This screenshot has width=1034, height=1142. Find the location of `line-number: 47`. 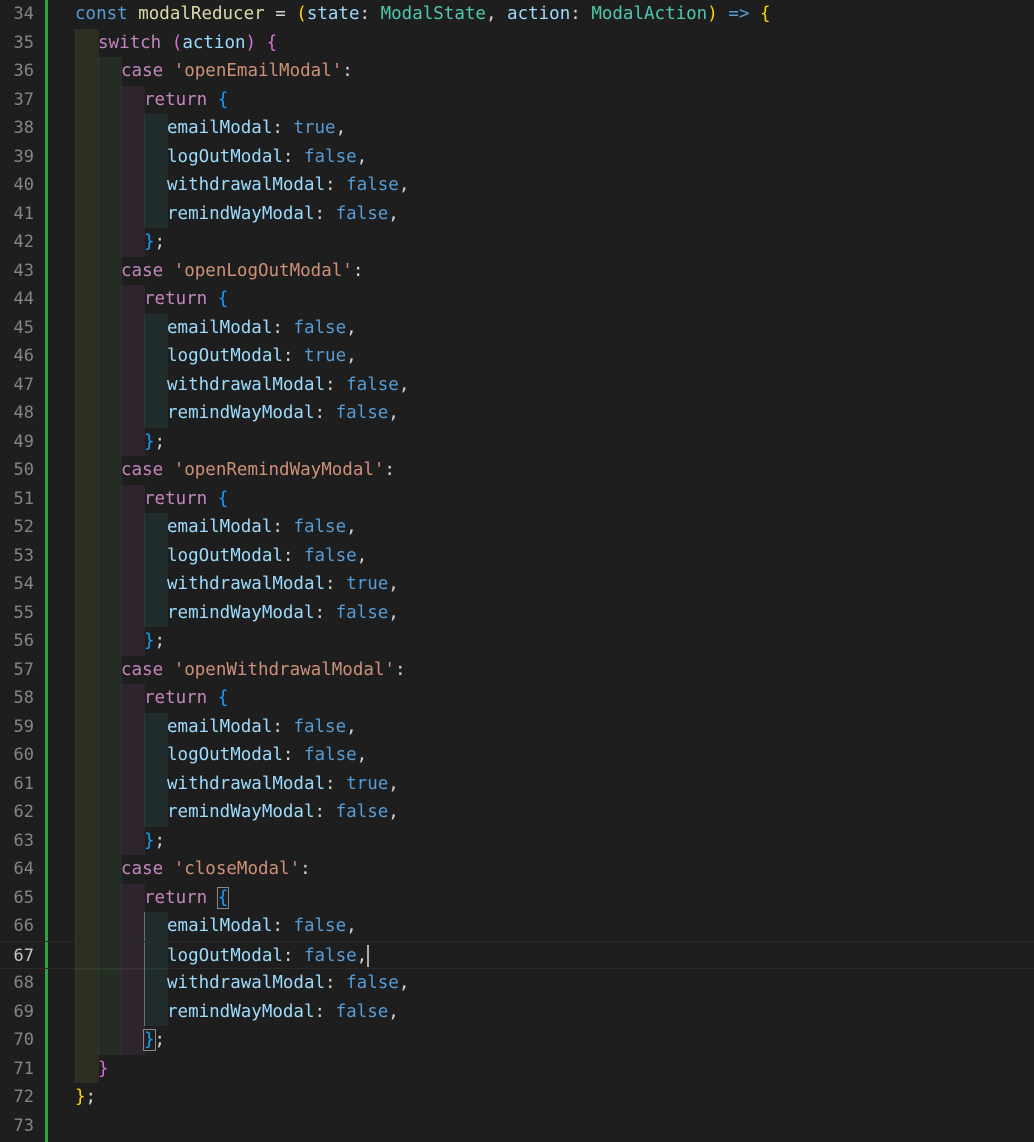

line-number: 47 is located at coordinates (23, 384).